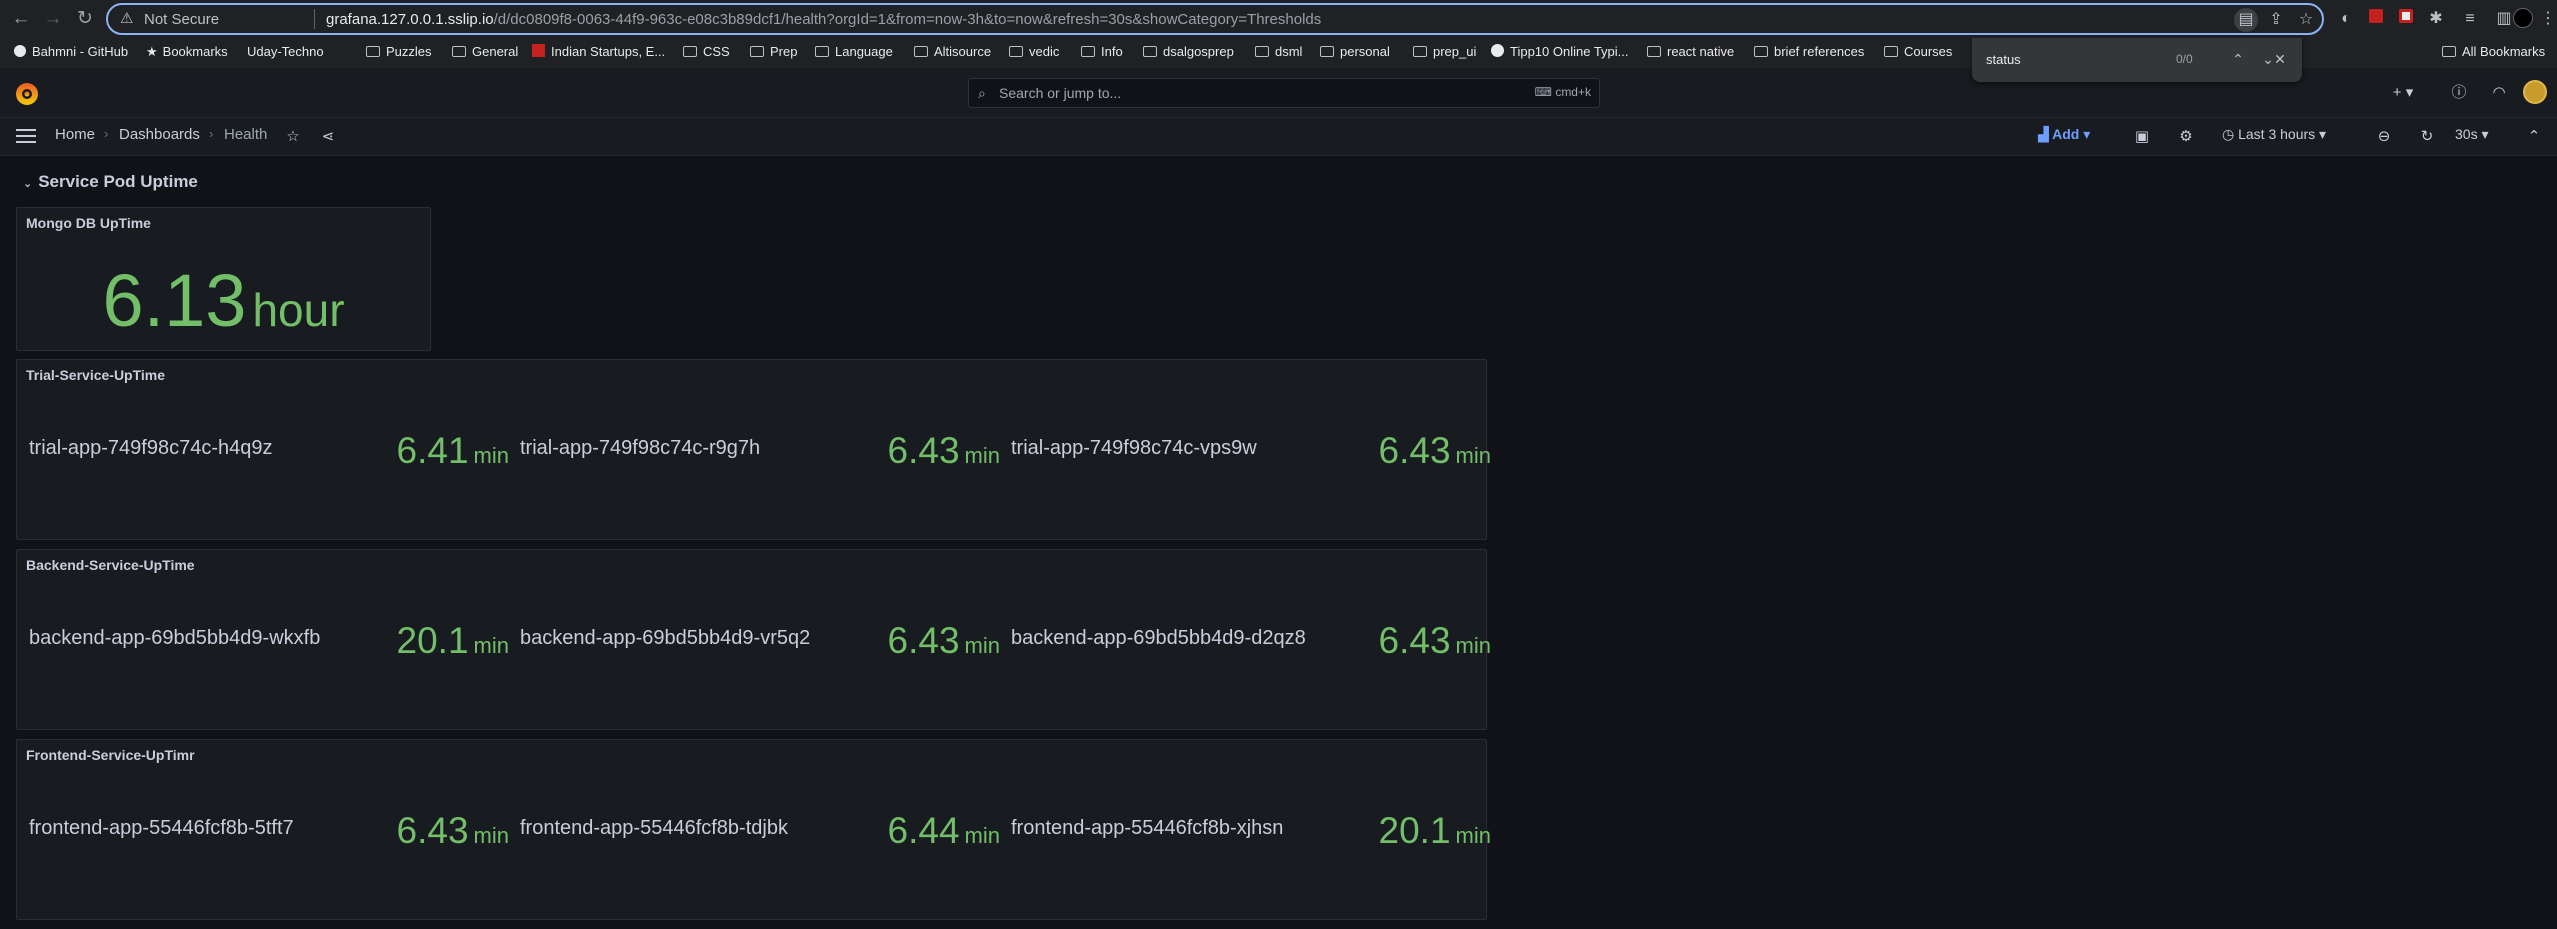  Describe the element at coordinates (2246, 20) in the screenshot. I see `page-info-icon: ▤` at that location.